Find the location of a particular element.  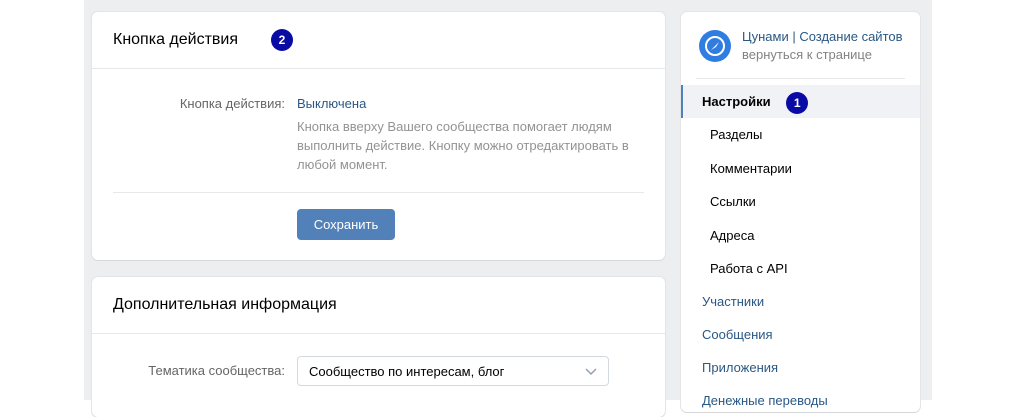

community-theme-label: Тематика сообщества: is located at coordinates (216, 370).